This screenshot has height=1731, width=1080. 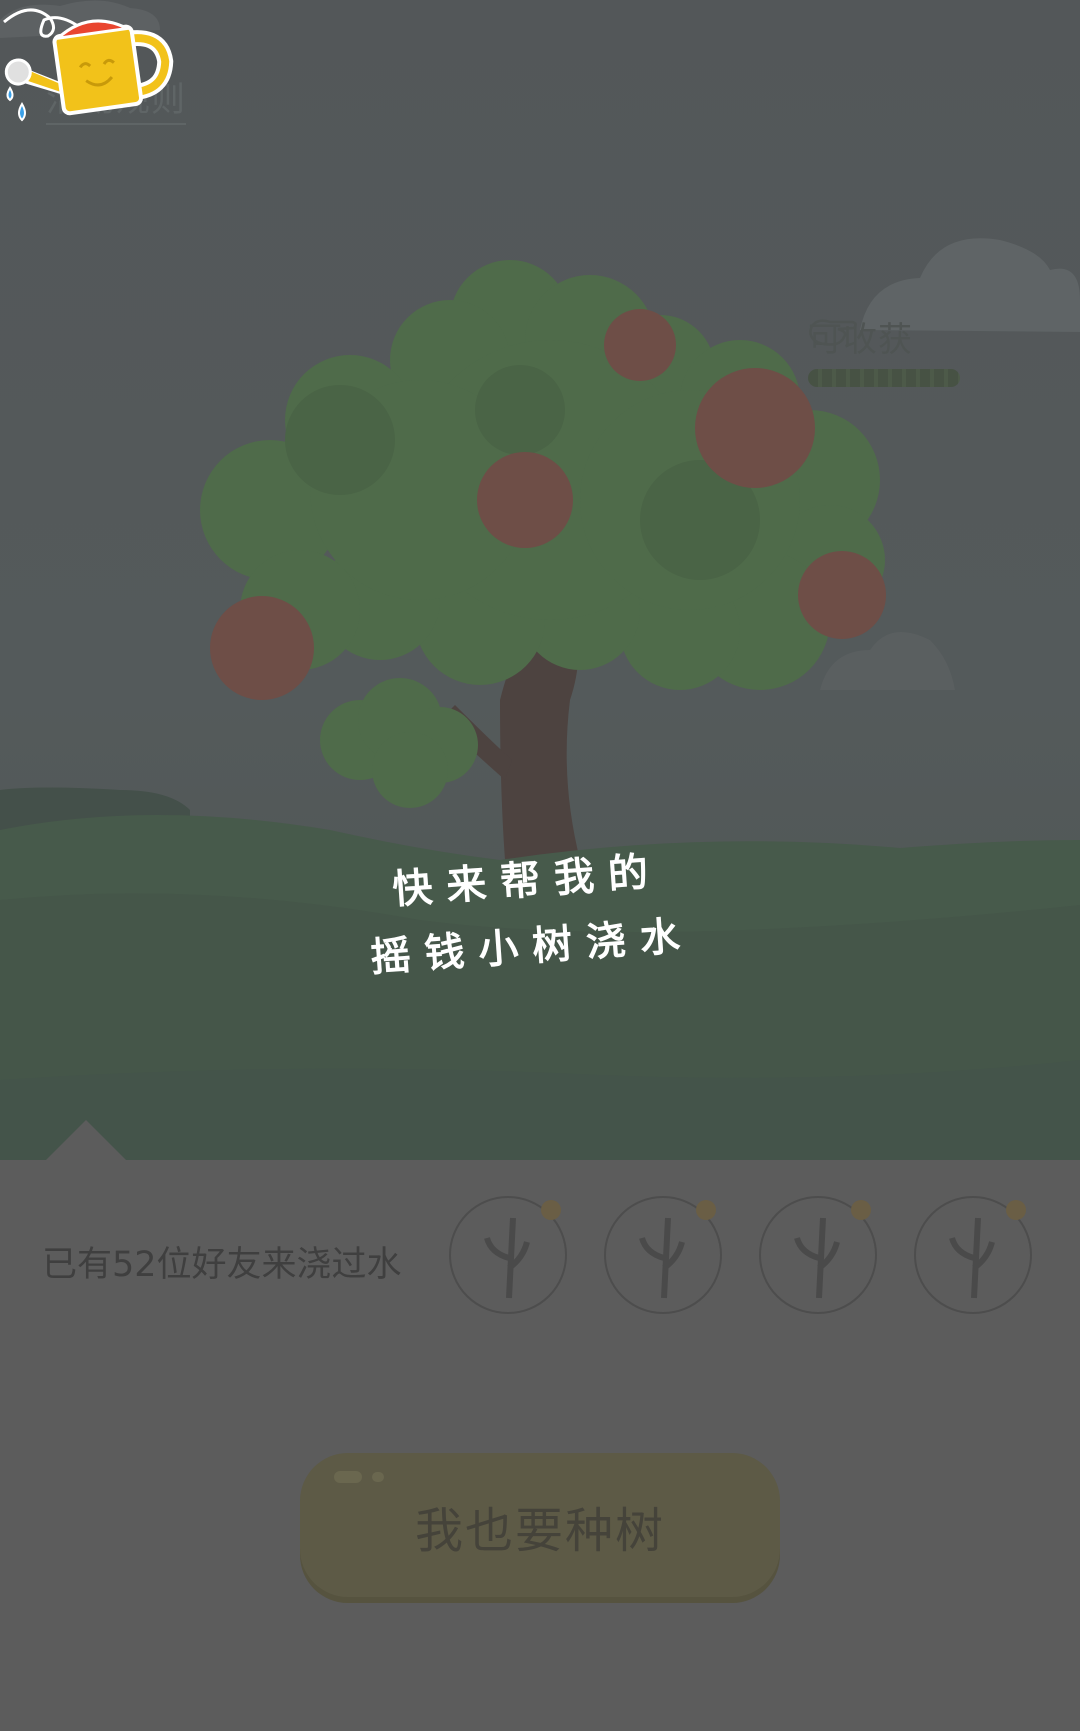 What do you see at coordinates (222, 1265) in the screenshot?
I see `friends-watered-count: 已有52位好友来浇过水` at bounding box center [222, 1265].